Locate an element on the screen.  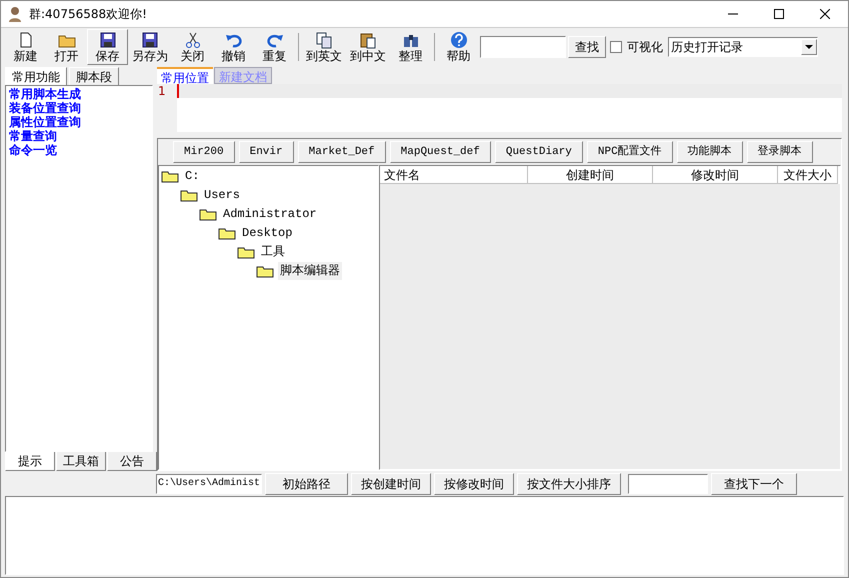
toolbar-button: 到英文 is located at coordinates (324, 46).